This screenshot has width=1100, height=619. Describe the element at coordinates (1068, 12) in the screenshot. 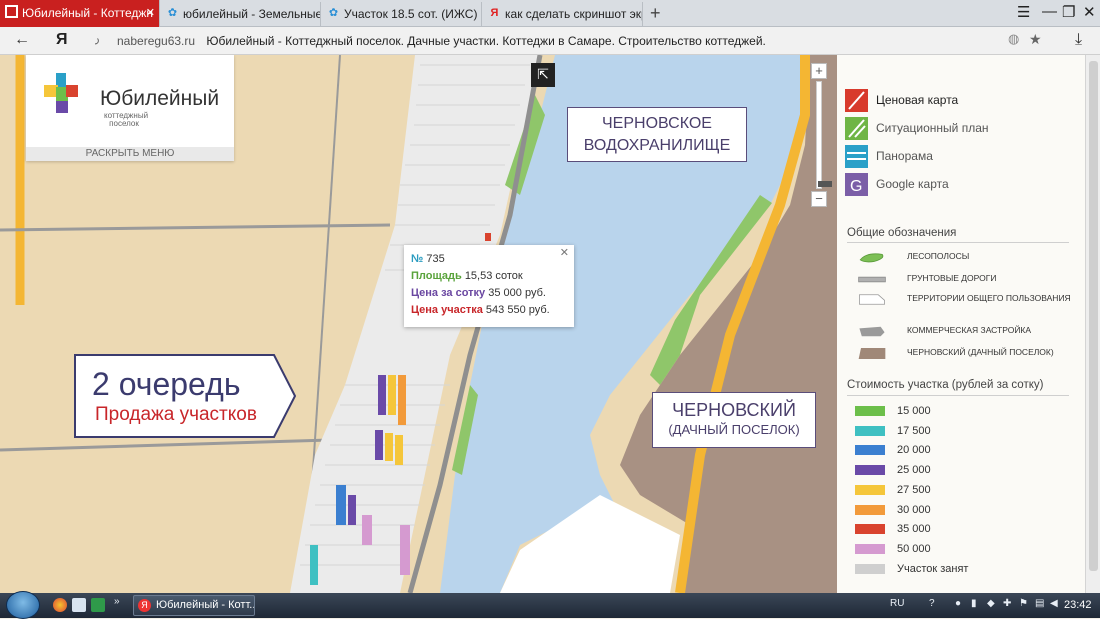

I see `restore-icon: ❐` at that location.